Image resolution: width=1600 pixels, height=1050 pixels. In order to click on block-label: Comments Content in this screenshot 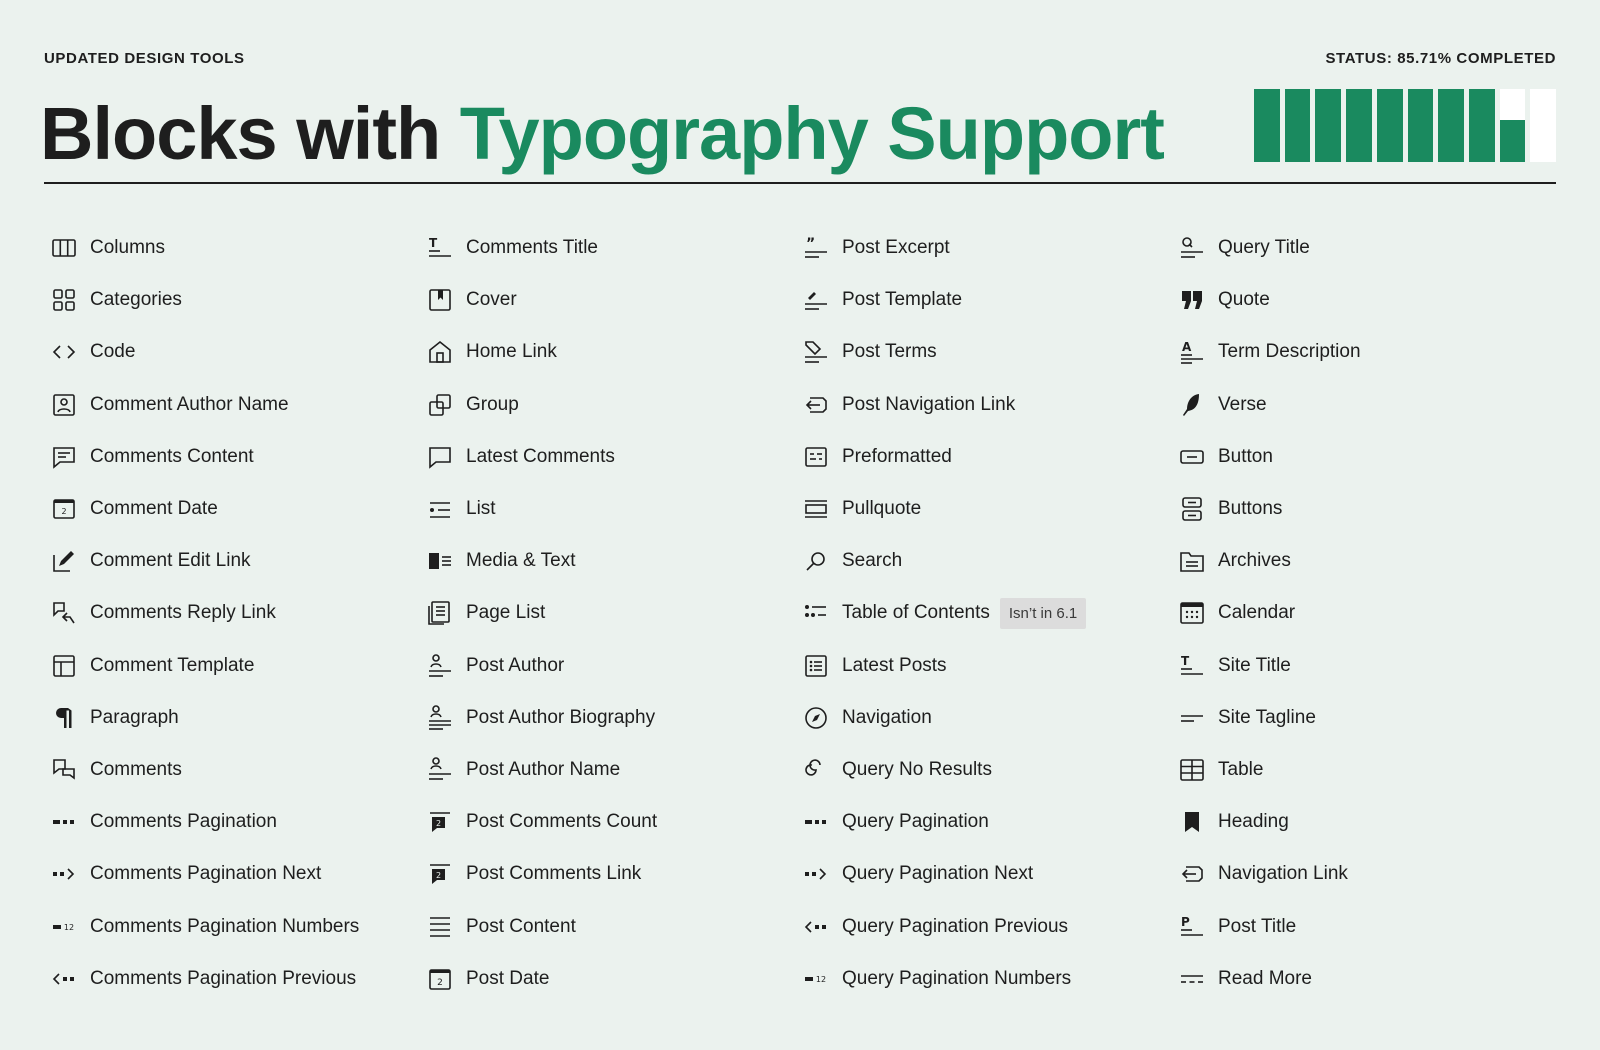, I will do `click(172, 456)`.